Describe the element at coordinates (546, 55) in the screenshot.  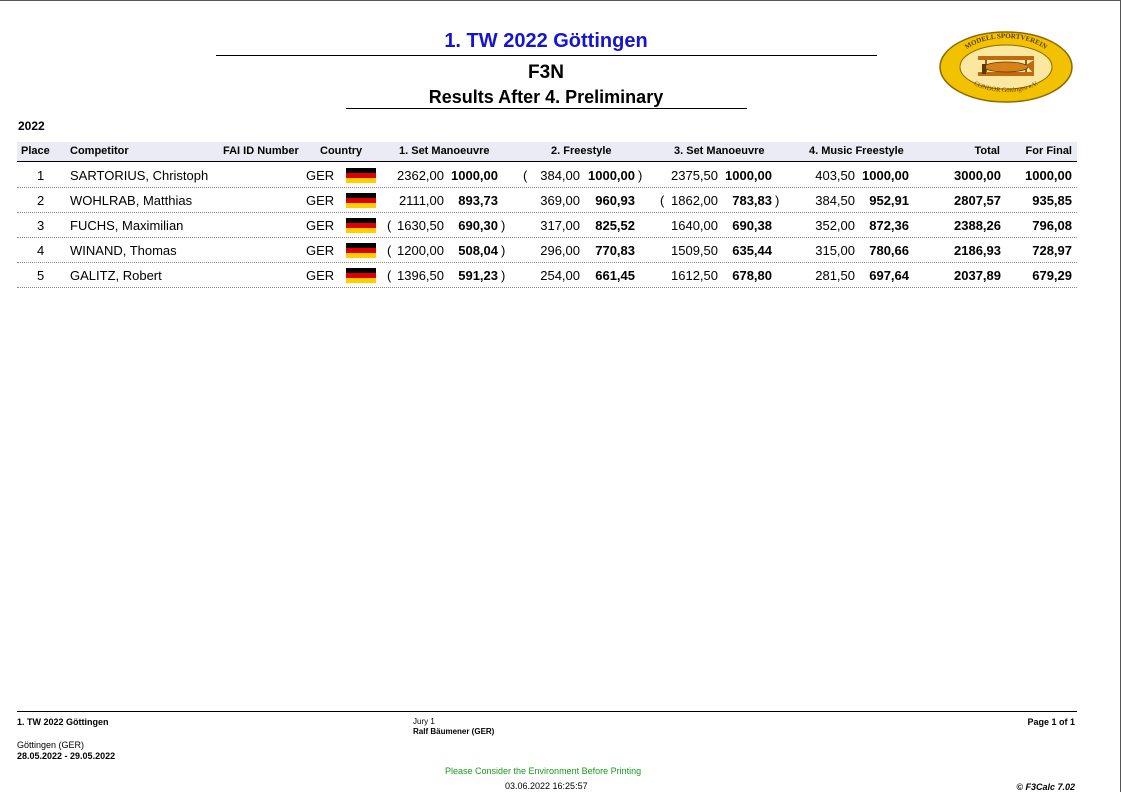
I see `title-rule` at that location.